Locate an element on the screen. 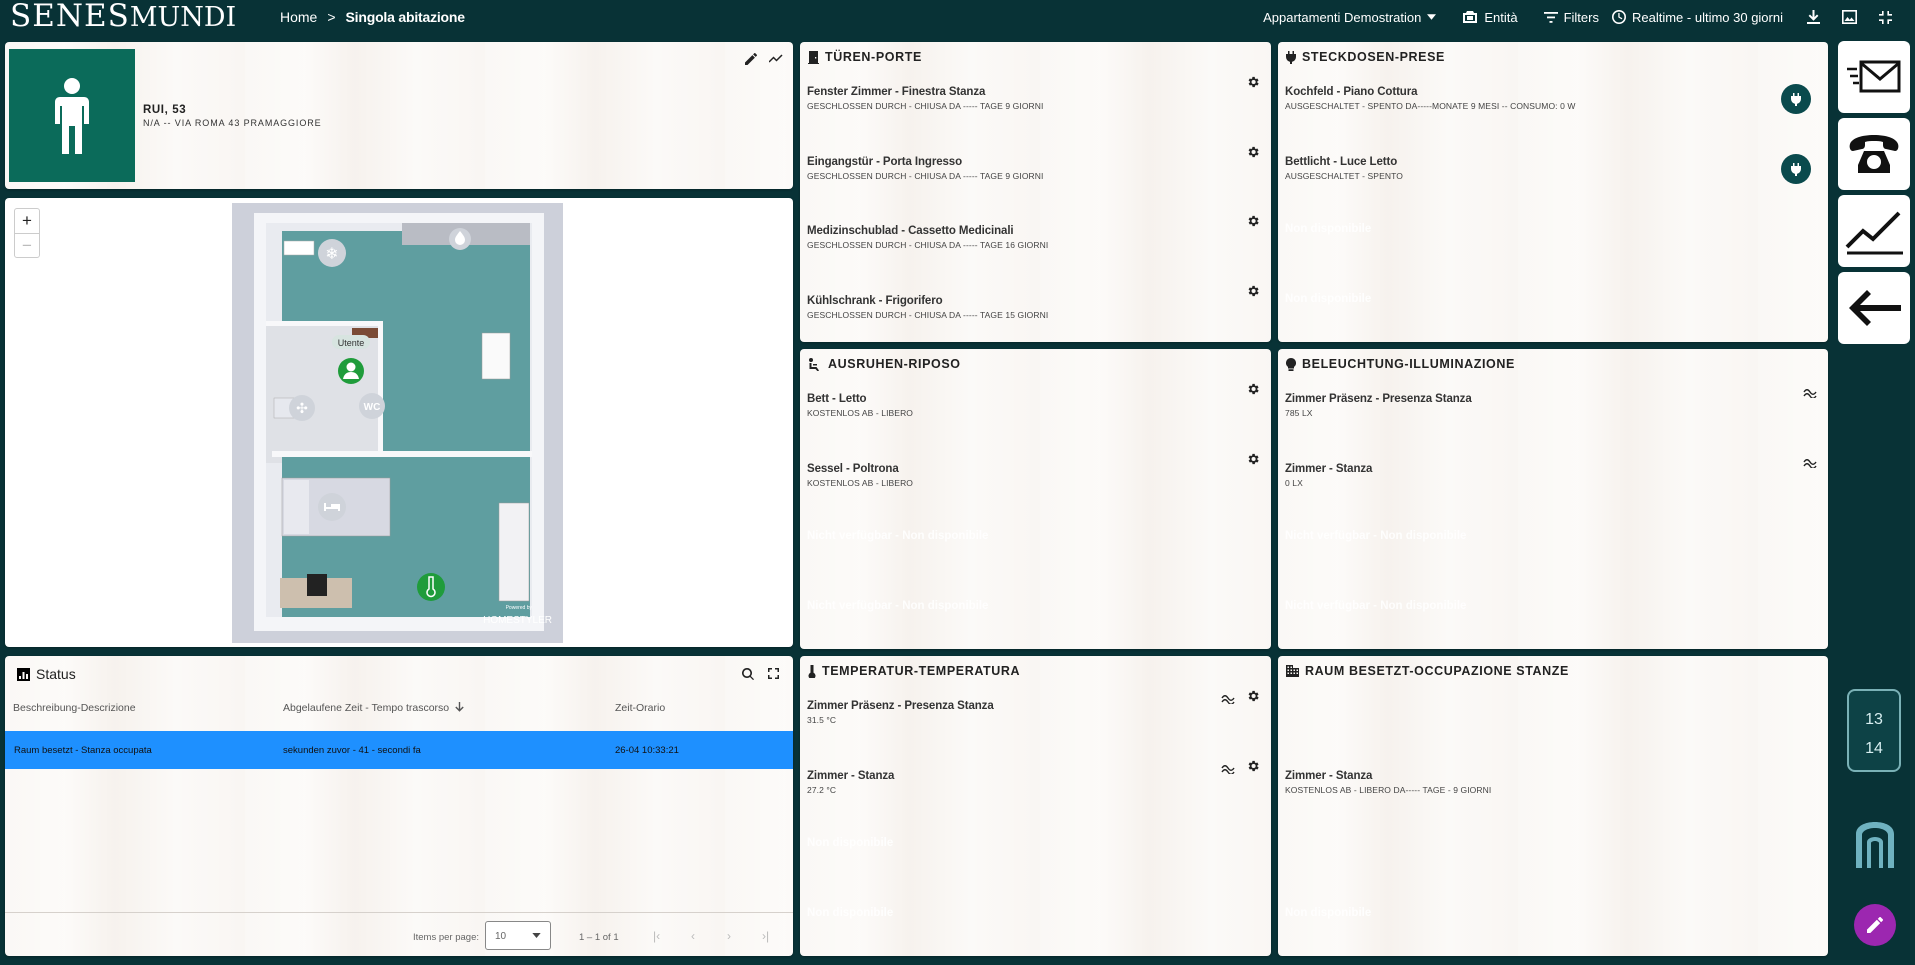 This screenshot has height=965, width=1915. apartment-select: Appartamenti Demostration is located at coordinates (1349, 17).